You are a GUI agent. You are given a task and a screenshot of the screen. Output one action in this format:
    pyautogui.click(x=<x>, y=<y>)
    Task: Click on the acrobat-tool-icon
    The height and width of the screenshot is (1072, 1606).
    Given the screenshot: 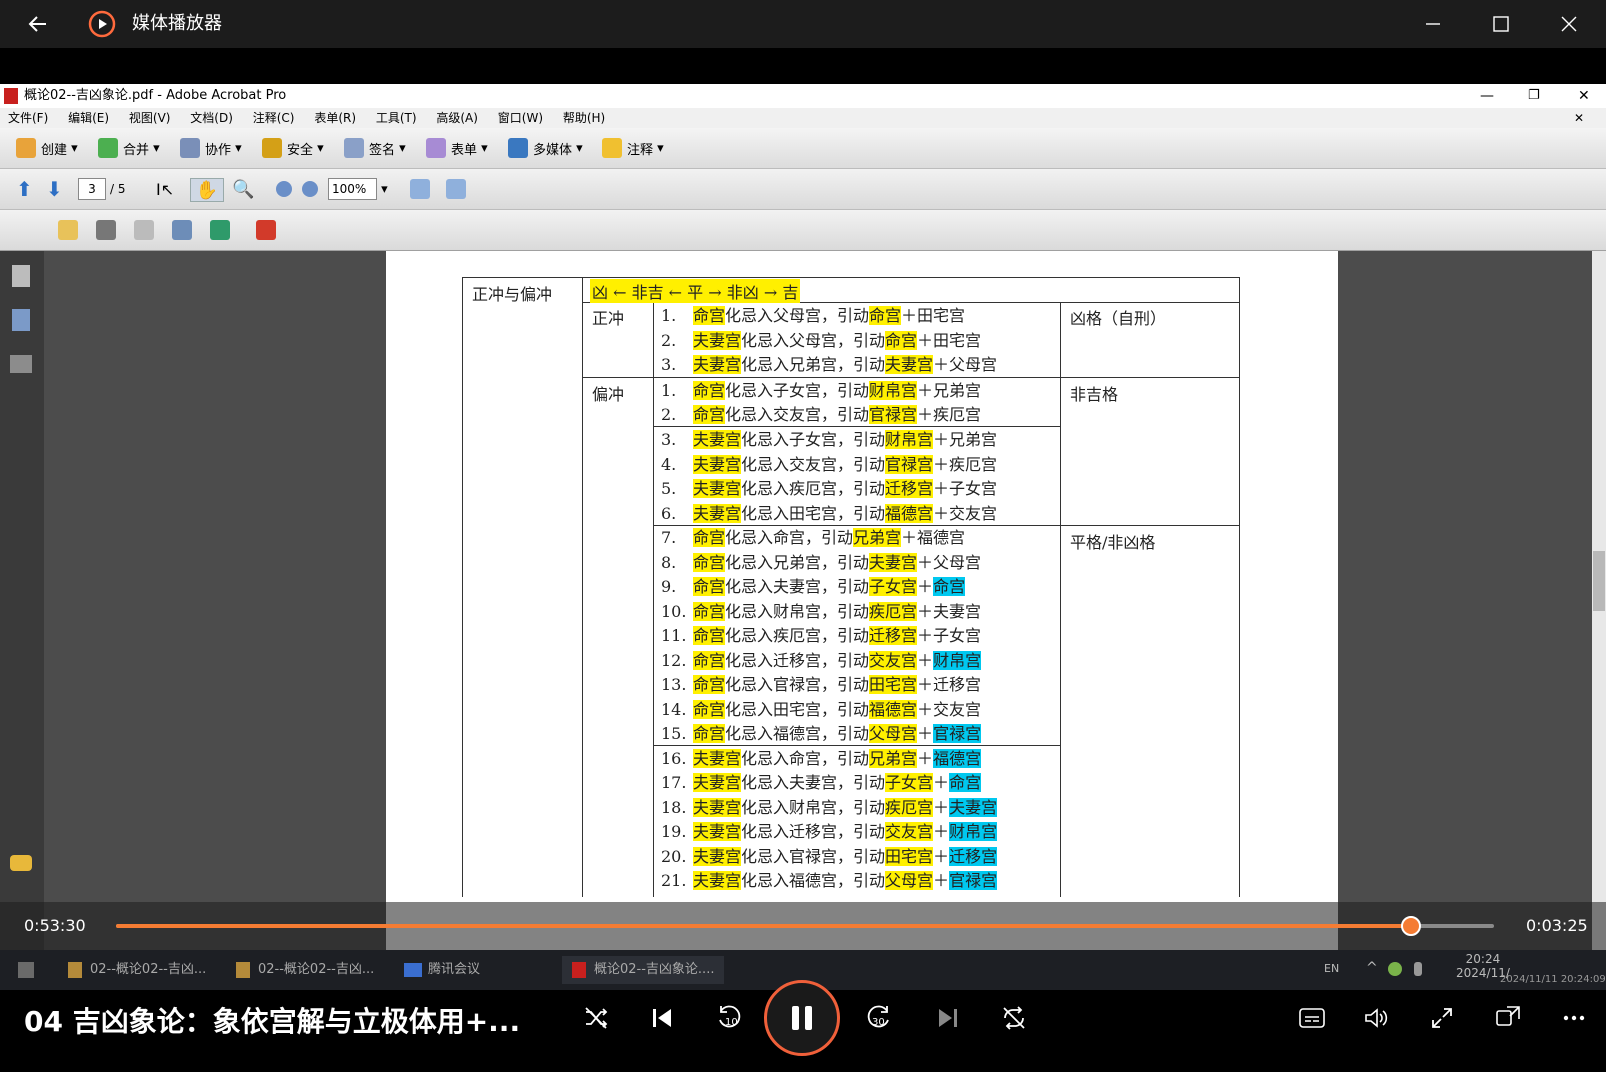 What is the action you would take?
    pyautogui.click(x=266, y=230)
    